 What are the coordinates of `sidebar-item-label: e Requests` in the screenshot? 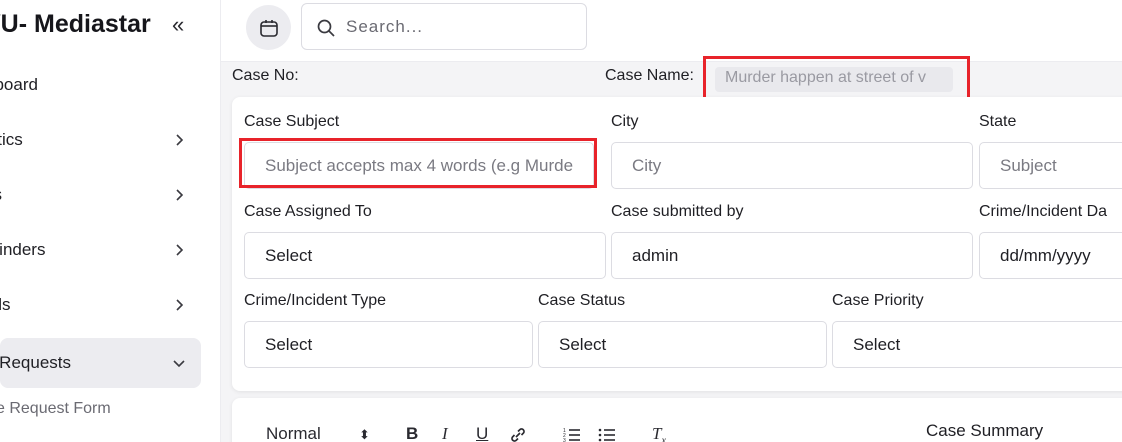 It's located at (35, 362).